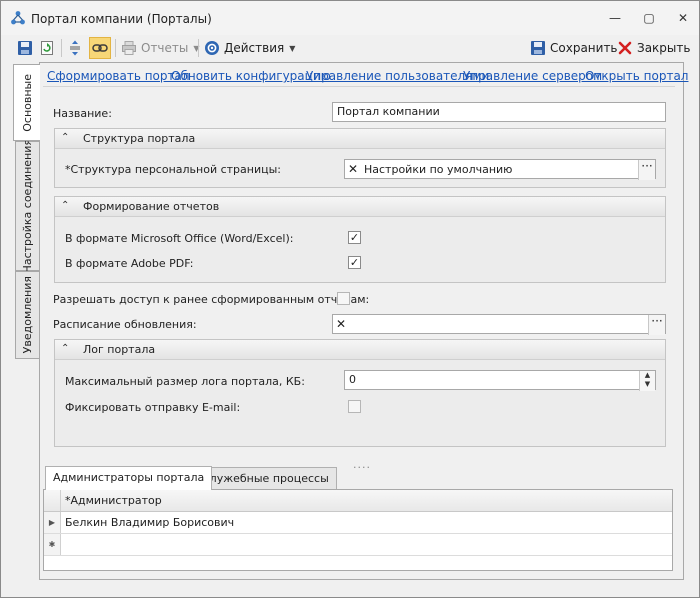 The width and height of the screenshot is (700, 598). What do you see at coordinates (113, 500) in the screenshot?
I see `column-header-admin: *Администратор` at bounding box center [113, 500].